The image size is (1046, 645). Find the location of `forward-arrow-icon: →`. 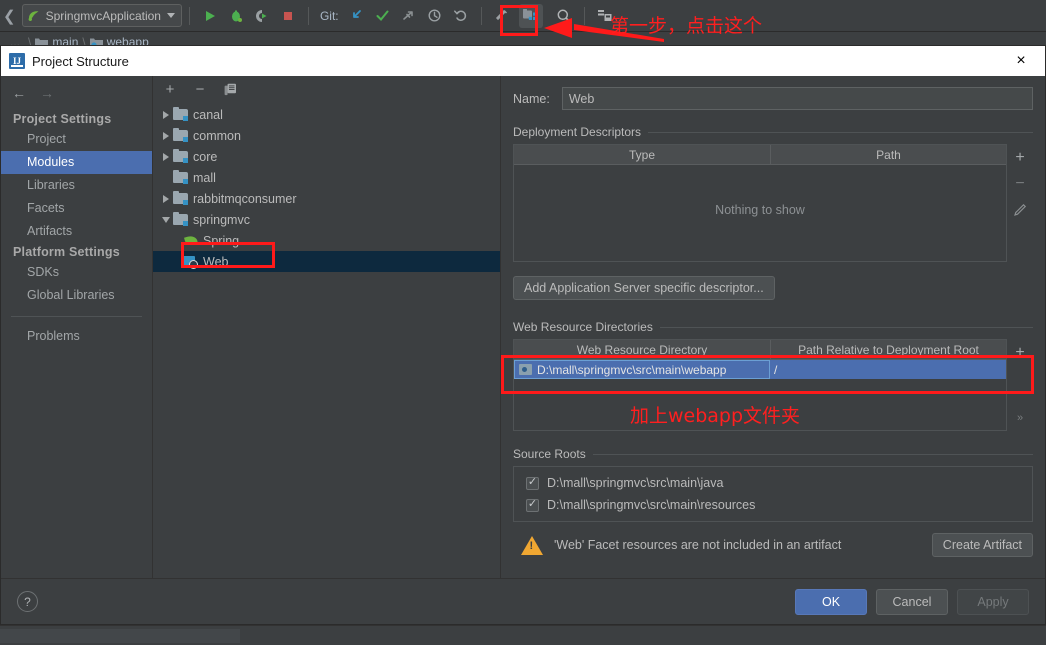

forward-arrow-icon: → is located at coordinates (47, 93).